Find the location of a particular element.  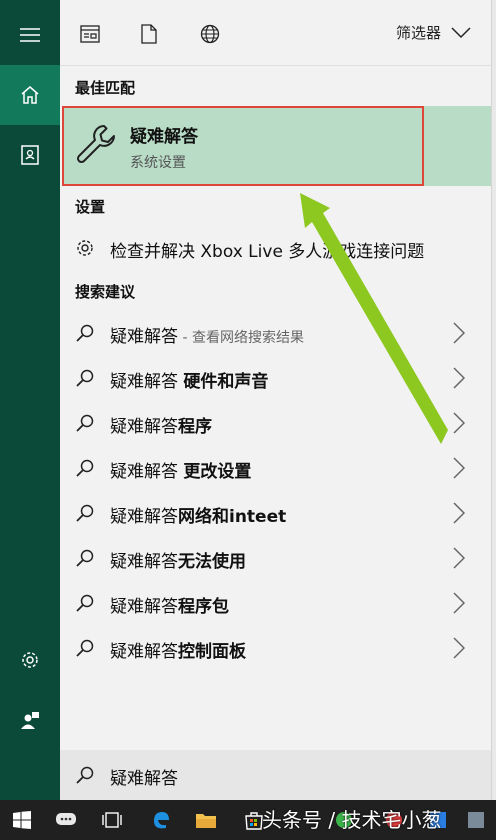

suggestion-label: 疑难解答网络和inteet is located at coordinates (198, 514).